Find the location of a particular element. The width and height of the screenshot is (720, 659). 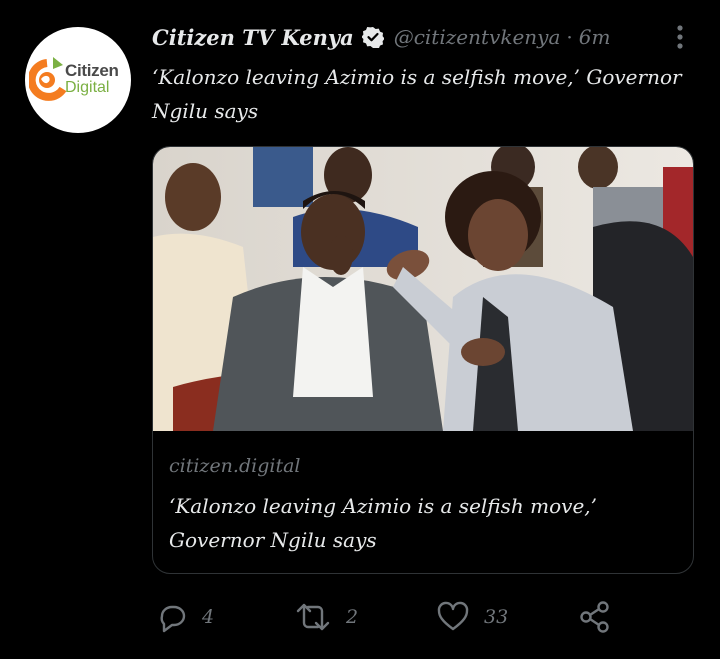

share-icon is located at coordinates (594, 617).